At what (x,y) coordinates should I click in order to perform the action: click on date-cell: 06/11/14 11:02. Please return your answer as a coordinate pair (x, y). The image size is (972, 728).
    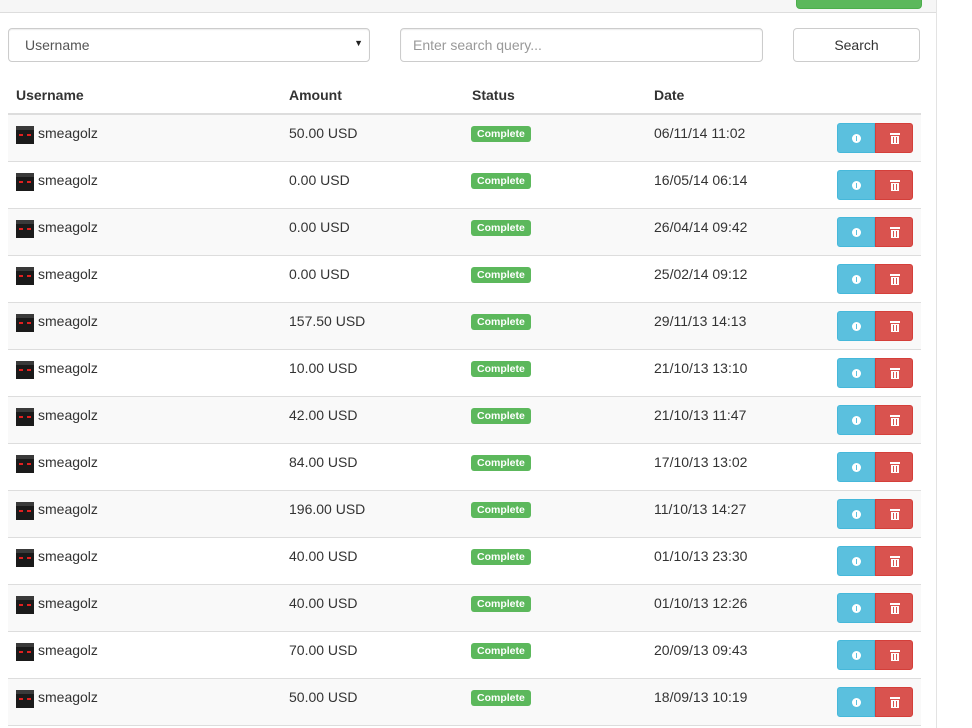
    Looking at the image, I should click on (700, 133).